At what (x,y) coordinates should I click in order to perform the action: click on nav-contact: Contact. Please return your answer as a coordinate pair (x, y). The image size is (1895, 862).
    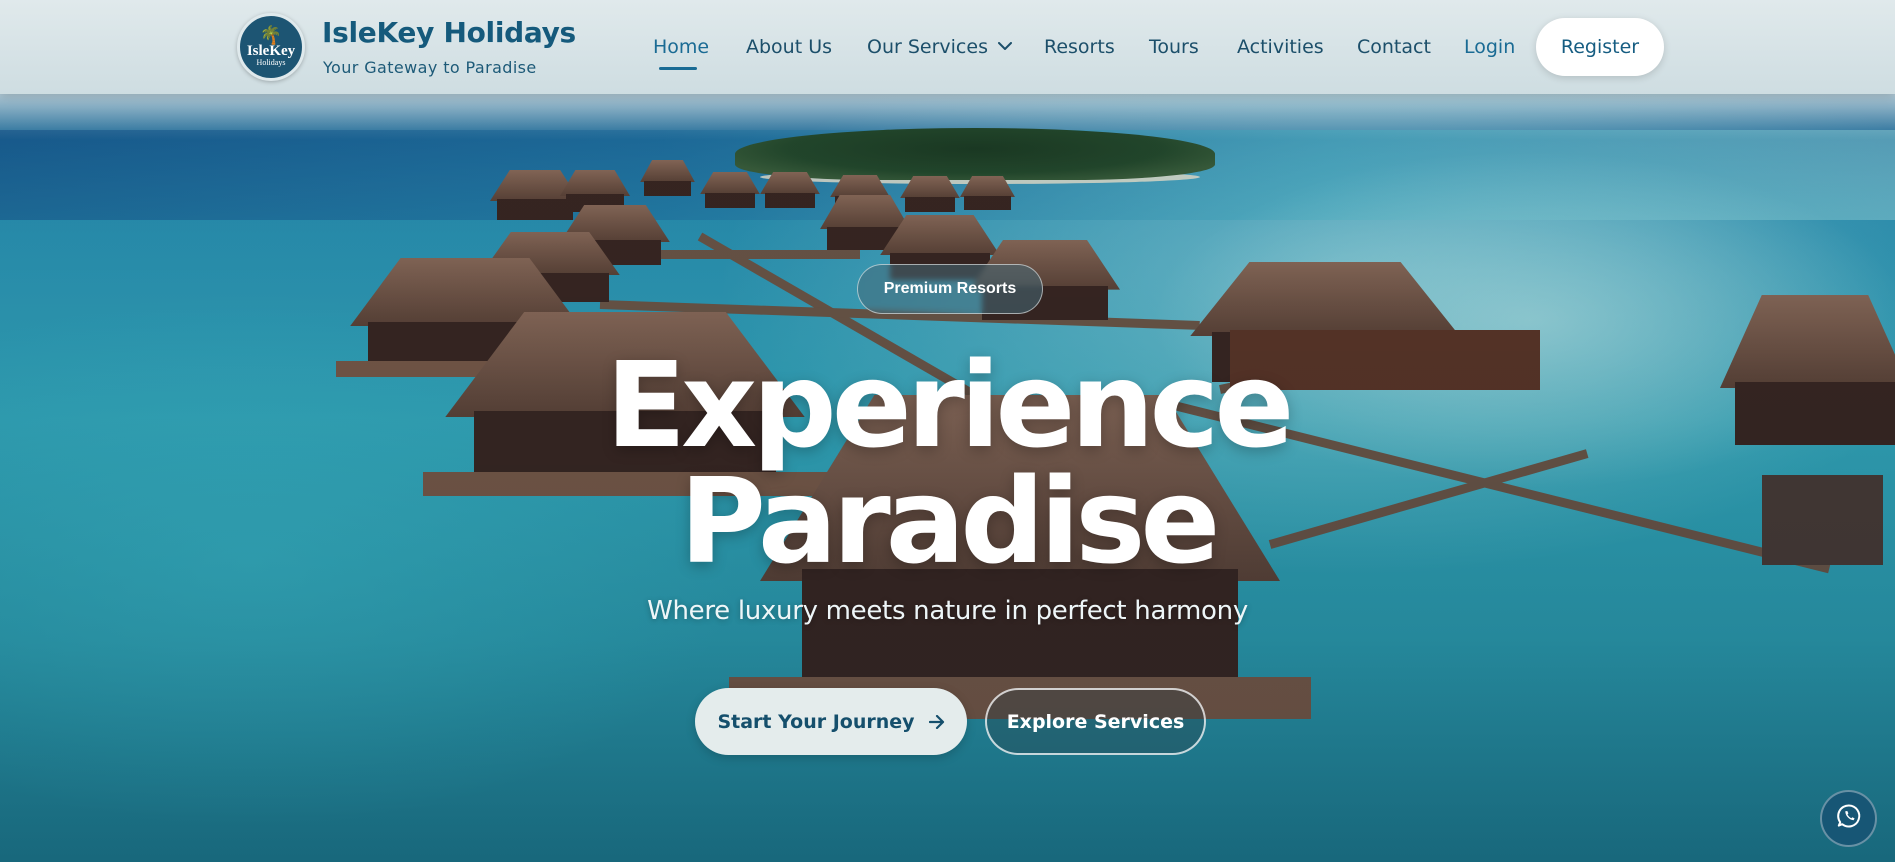
    Looking at the image, I should click on (1394, 47).